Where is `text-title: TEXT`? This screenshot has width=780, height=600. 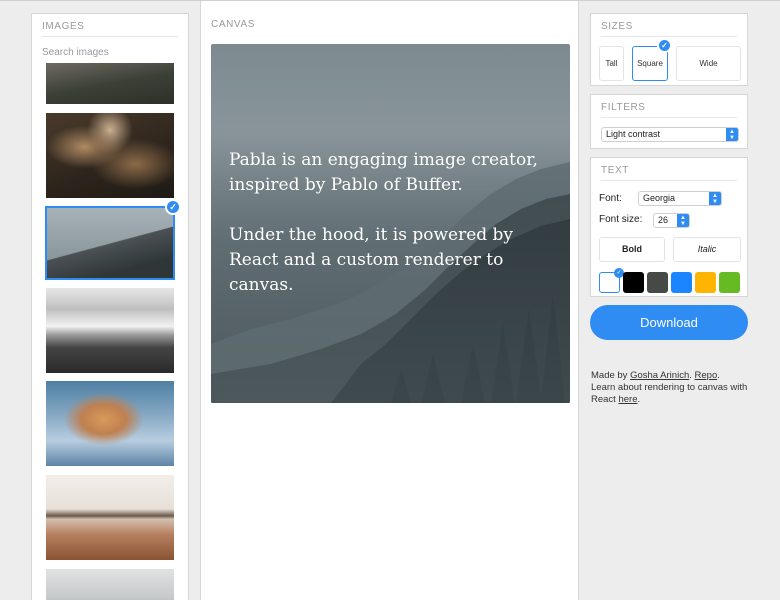 text-title: TEXT is located at coordinates (615, 170).